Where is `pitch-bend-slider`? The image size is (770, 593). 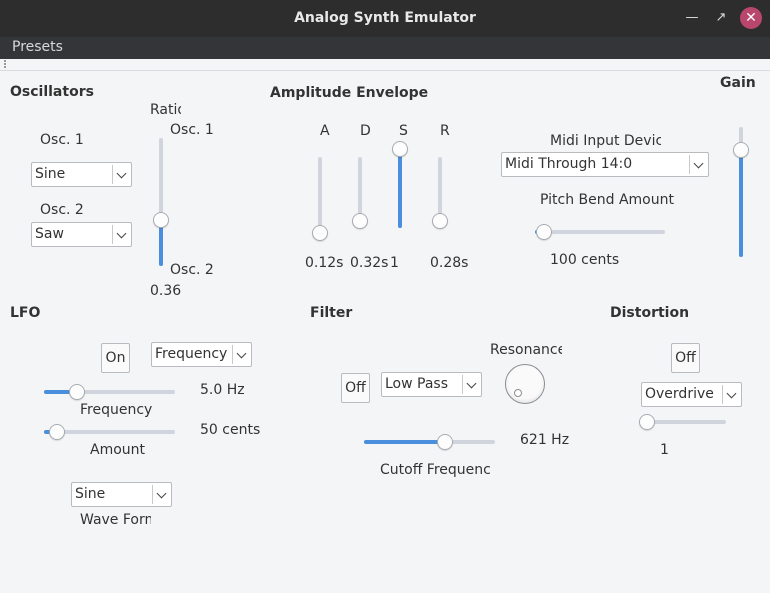
pitch-bend-slider is located at coordinates (600, 232).